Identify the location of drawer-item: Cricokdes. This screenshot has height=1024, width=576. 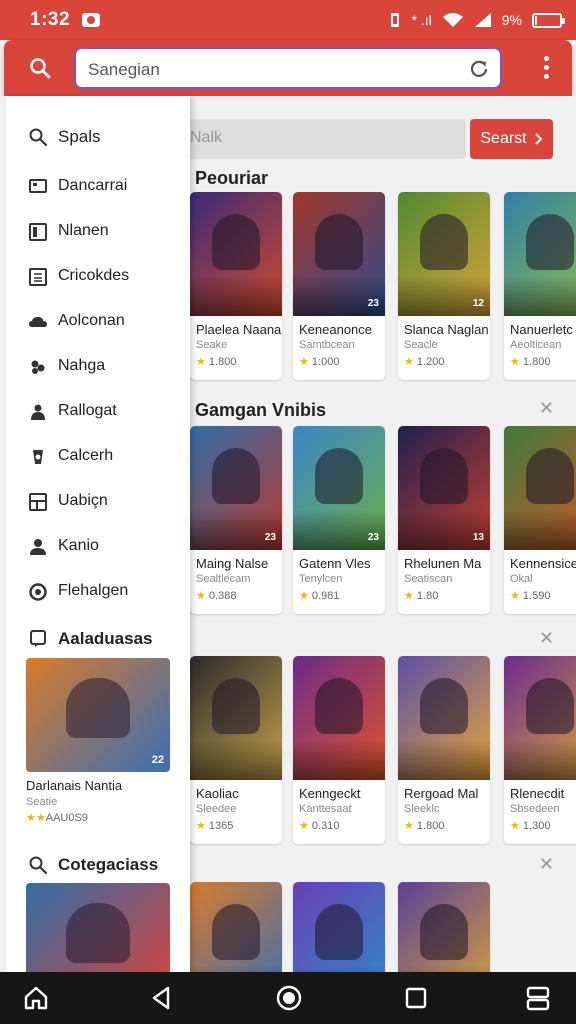
(98, 277).